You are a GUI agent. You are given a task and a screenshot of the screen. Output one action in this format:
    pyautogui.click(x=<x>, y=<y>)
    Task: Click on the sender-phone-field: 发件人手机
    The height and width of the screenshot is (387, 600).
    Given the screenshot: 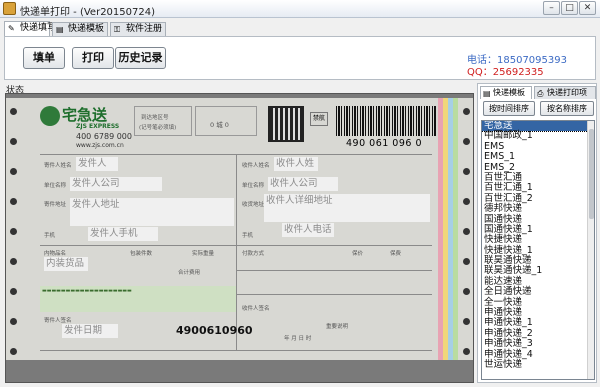 What is the action you would take?
    pyautogui.click(x=123, y=234)
    